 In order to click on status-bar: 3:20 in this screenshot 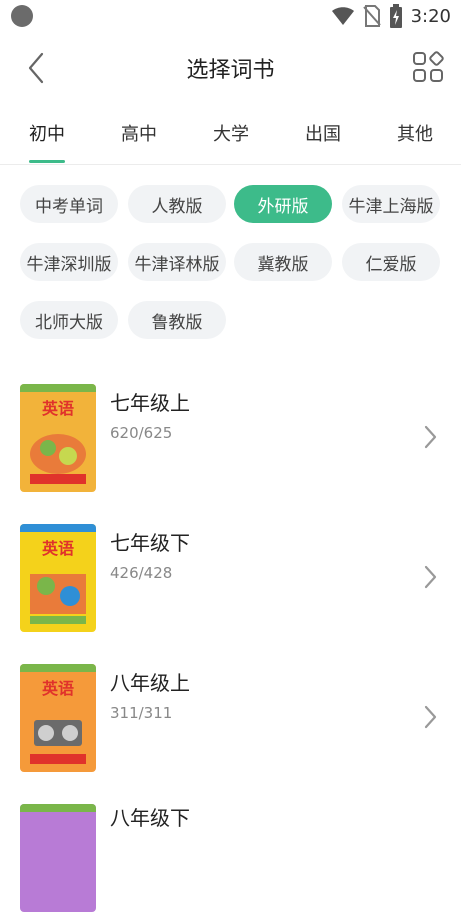, I will do `click(230, 16)`.